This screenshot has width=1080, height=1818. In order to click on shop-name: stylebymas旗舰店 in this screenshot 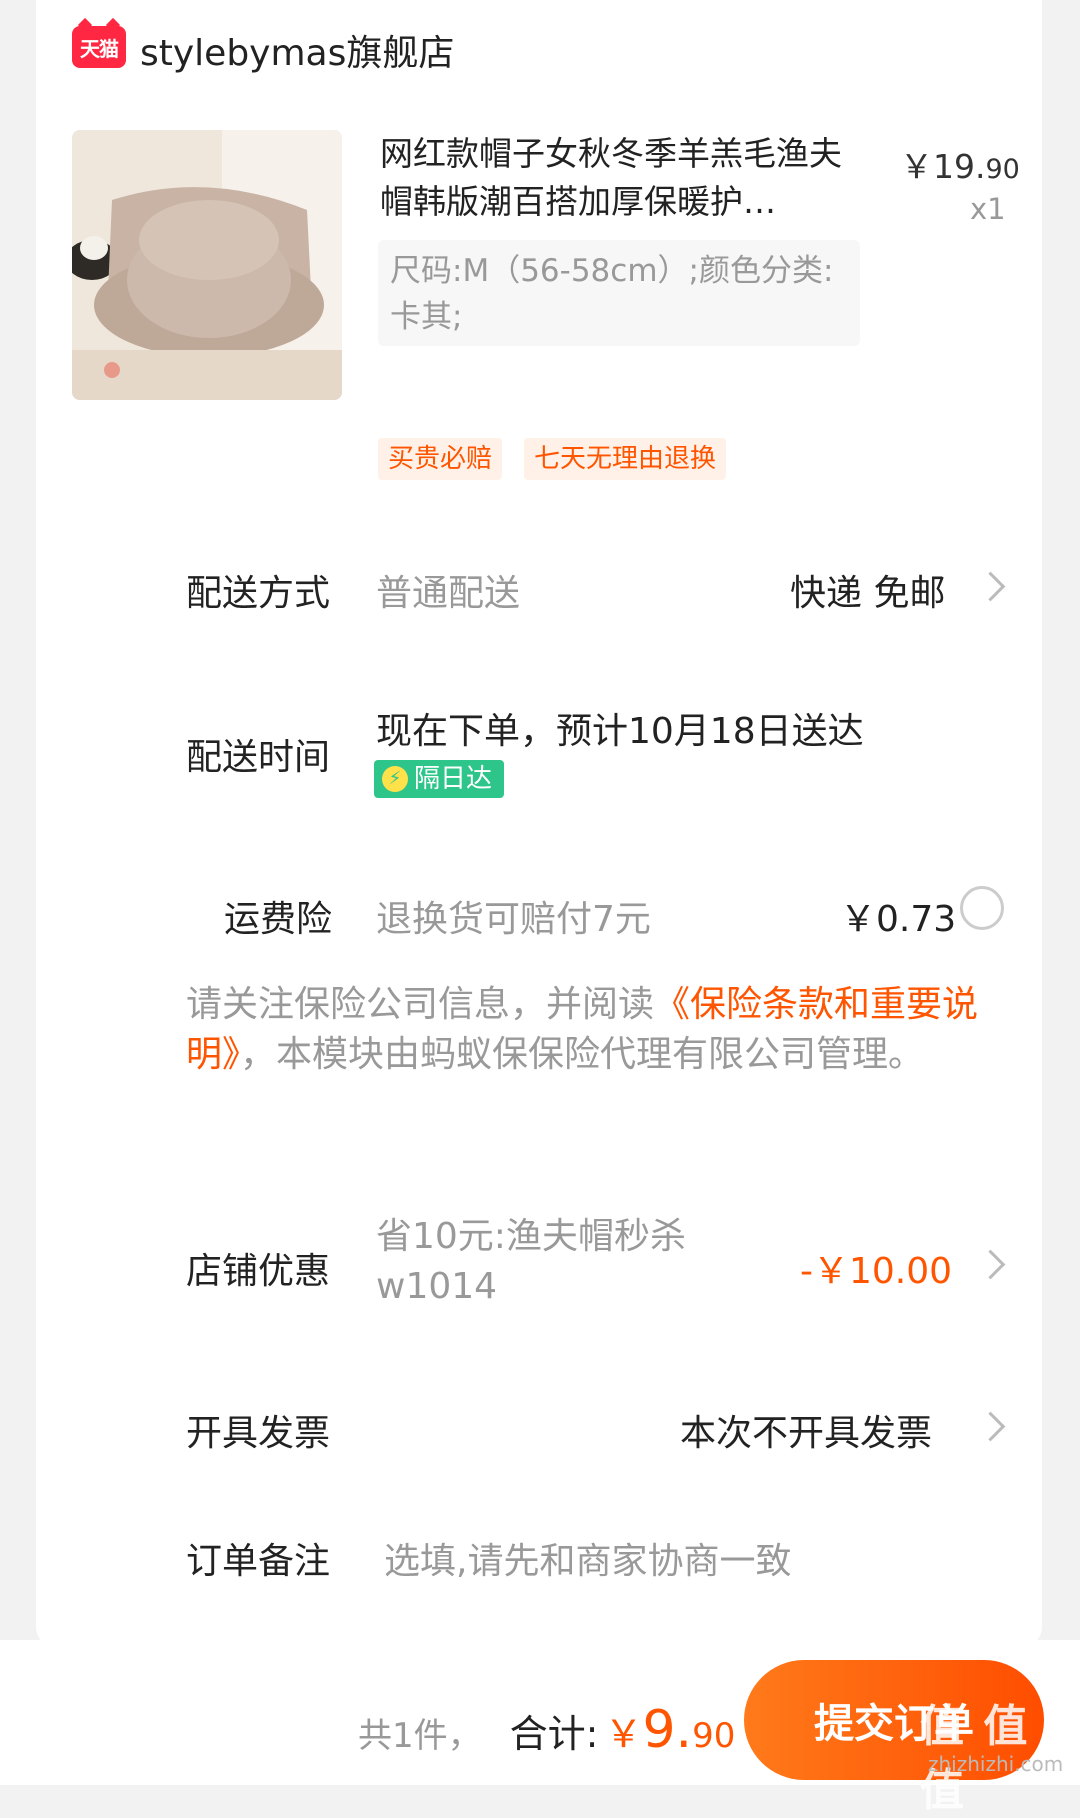, I will do `click(297, 50)`.